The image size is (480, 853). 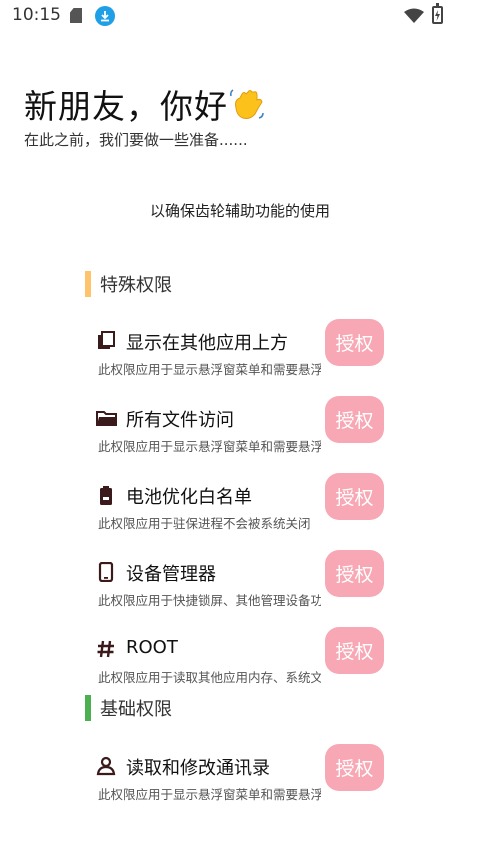 I want to click on permission-title: 所有文件访问, so click(x=180, y=420).